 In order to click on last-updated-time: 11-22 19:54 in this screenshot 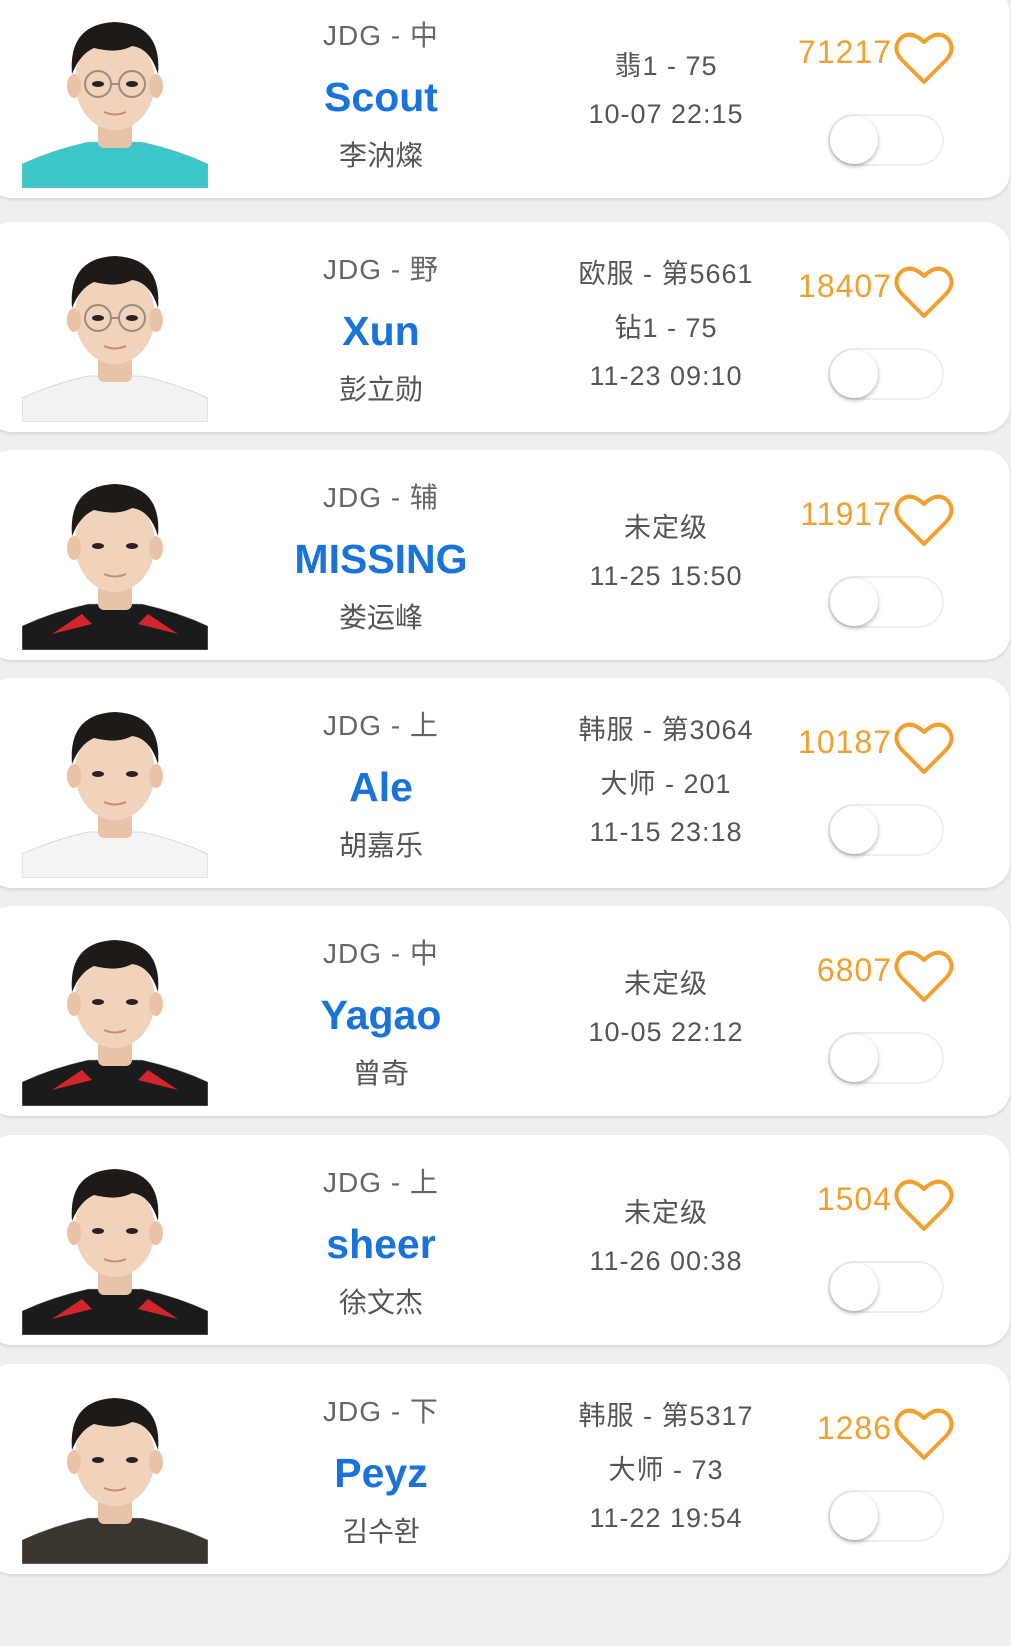, I will do `click(666, 1518)`.